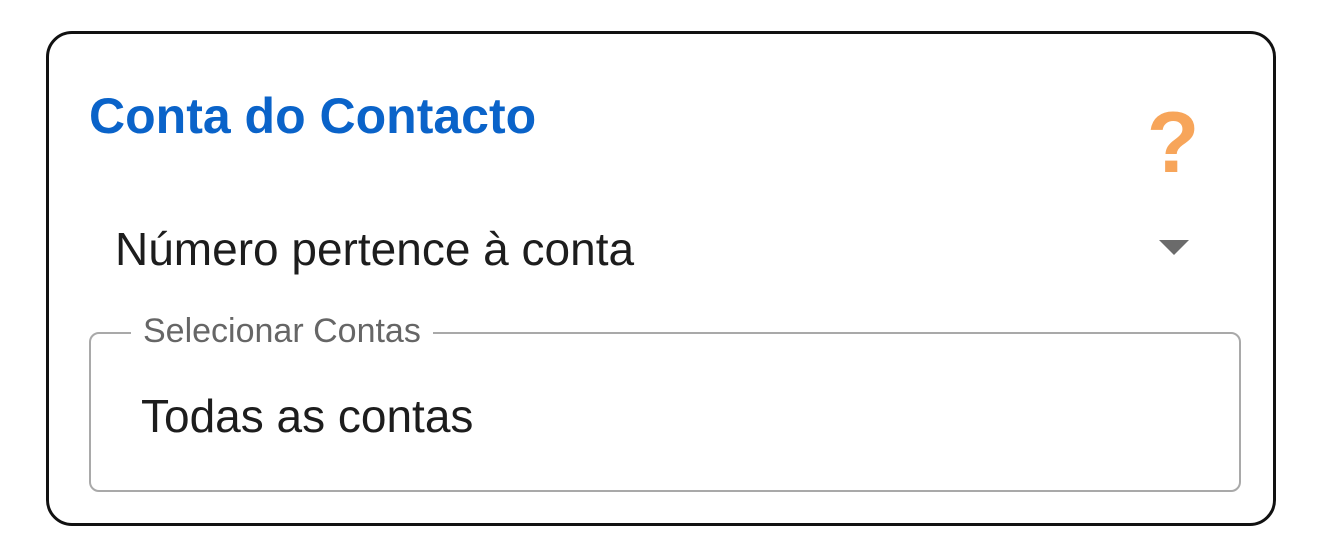 The image size is (1318, 558). What do you see at coordinates (307, 416) in the screenshot?
I see `select-accounts-value: Todas as contas` at bounding box center [307, 416].